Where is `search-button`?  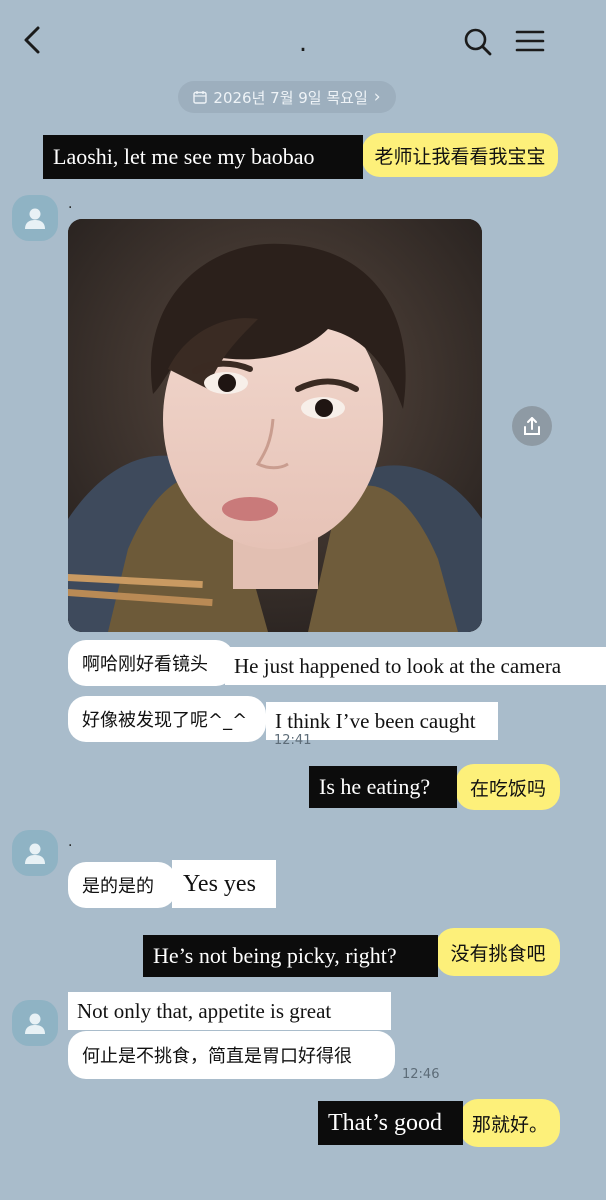 search-button is located at coordinates (478, 42).